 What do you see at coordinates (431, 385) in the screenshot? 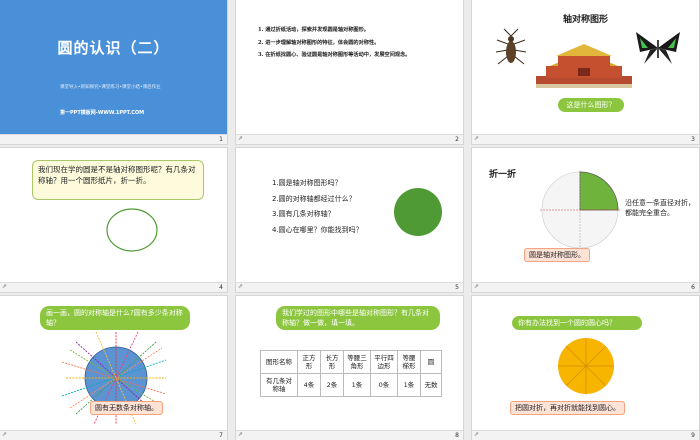
I see `table-cell: 无数` at bounding box center [431, 385].